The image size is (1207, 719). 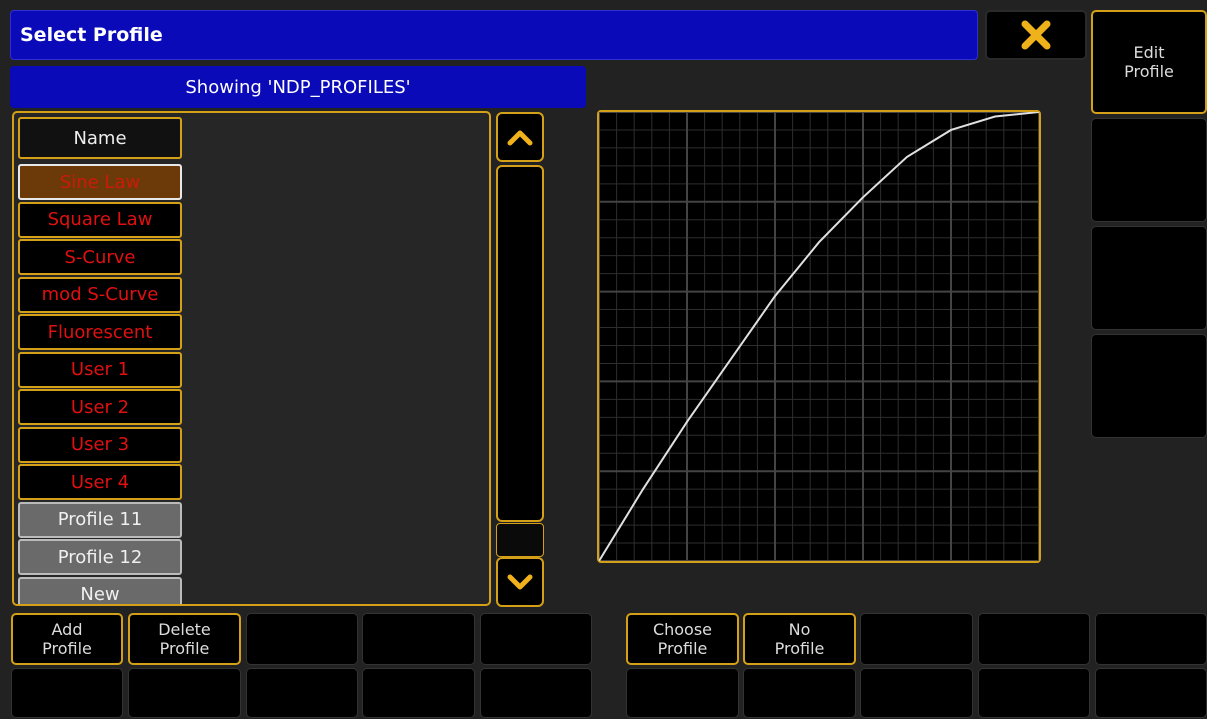 I want to click on profile-list-item: Profile 12, so click(x=100, y=557).